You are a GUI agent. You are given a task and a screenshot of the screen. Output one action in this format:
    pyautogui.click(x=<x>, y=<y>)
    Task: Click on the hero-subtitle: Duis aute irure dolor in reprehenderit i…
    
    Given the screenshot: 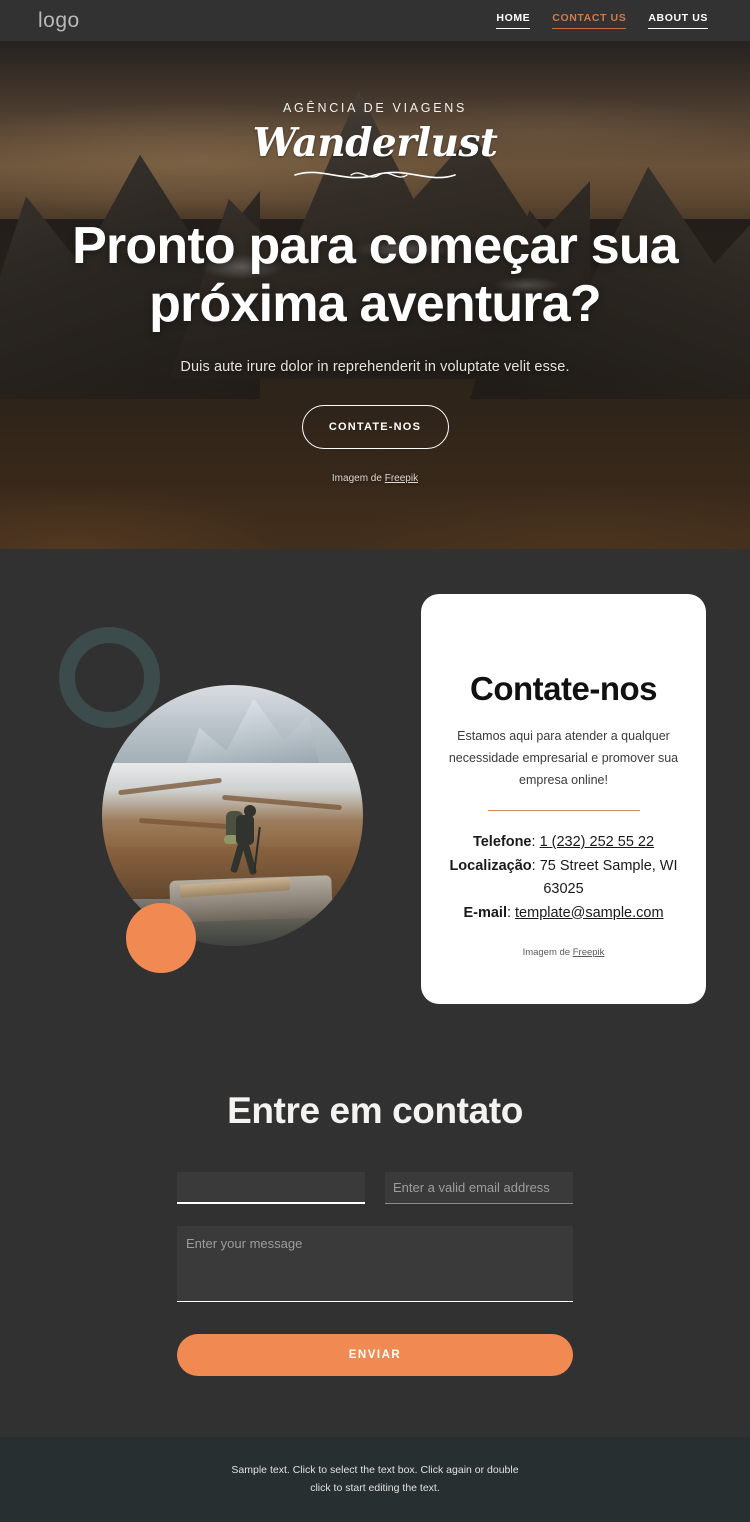 What is the action you would take?
    pyautogui.click(x=375, y=367)
    